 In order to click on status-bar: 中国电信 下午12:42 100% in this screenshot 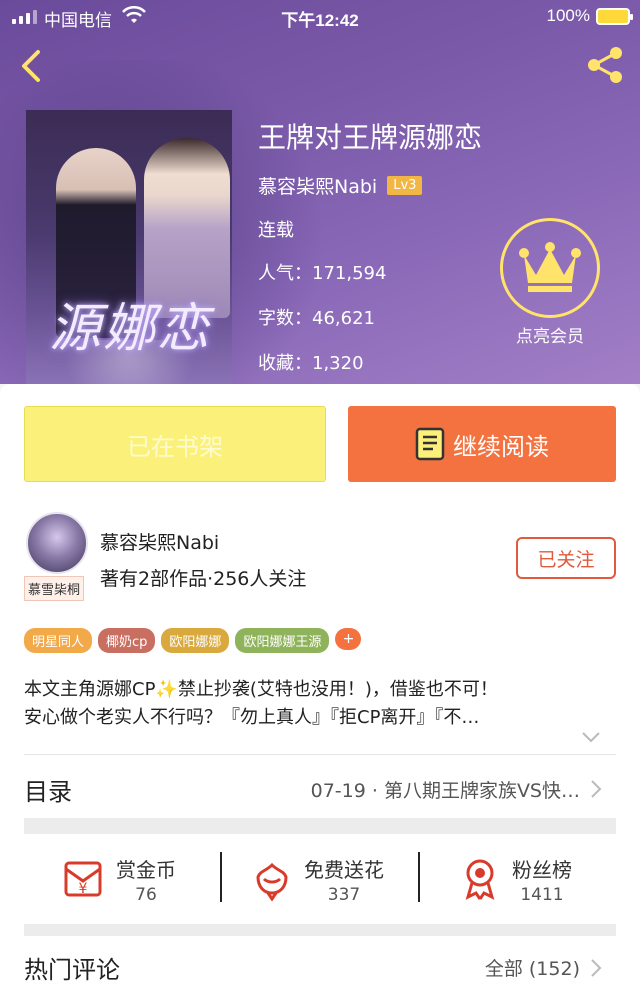, I will do `click(320, 17)`.